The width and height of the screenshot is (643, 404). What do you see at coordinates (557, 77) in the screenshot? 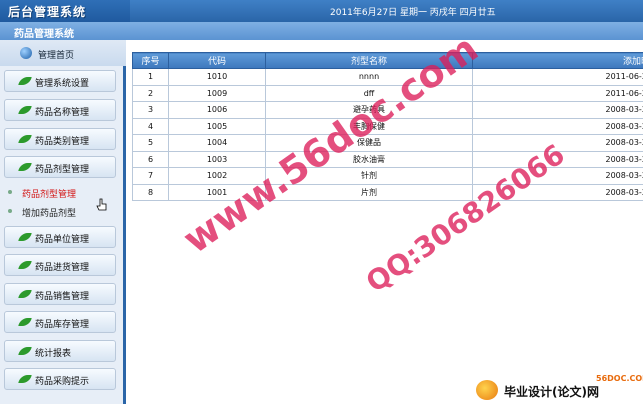
I see `cell-date: 2011-06-22` at bounding box center [557, 77].